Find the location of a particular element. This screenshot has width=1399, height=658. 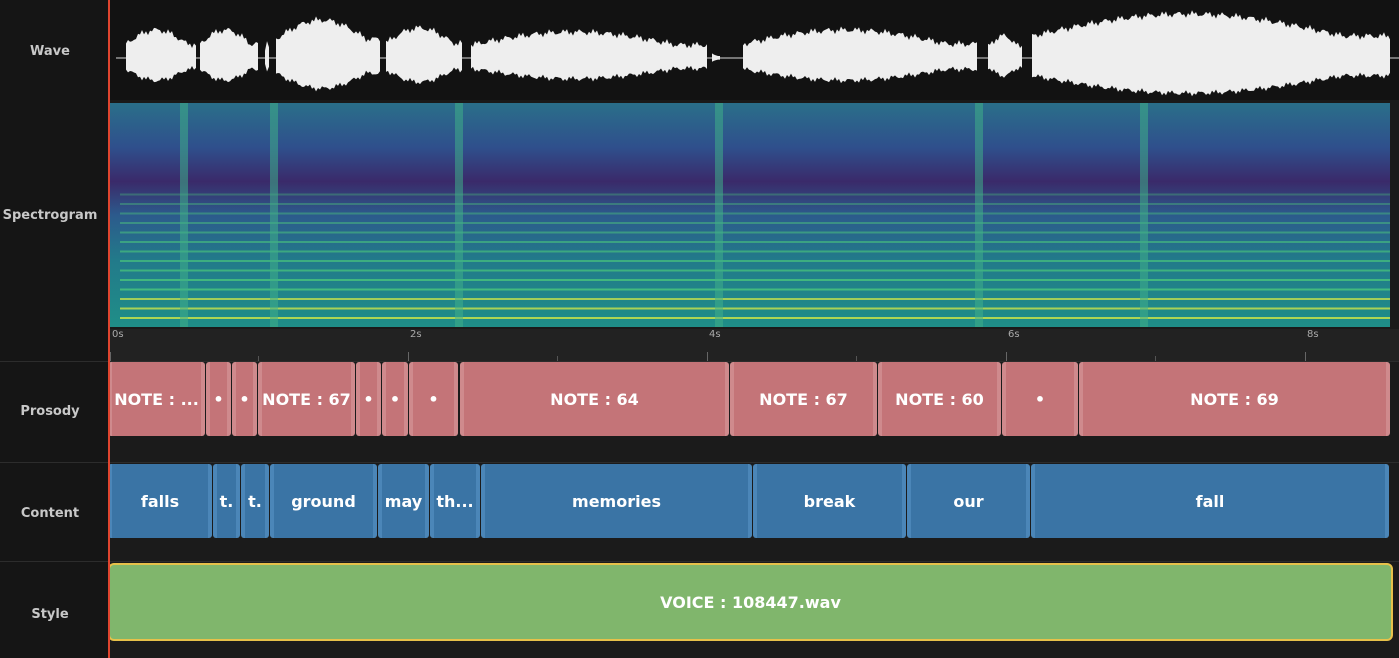

style-segment: VOICE : 108447.wav is located at coordinates (750, 602).